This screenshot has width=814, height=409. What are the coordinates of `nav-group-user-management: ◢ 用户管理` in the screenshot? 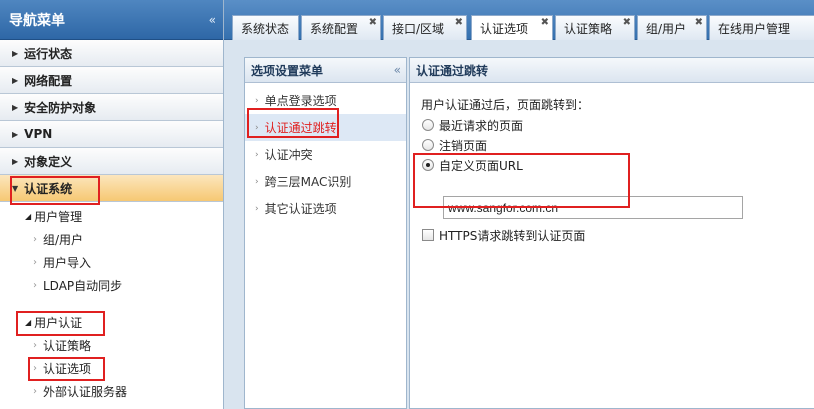 It's located at (111, 216).